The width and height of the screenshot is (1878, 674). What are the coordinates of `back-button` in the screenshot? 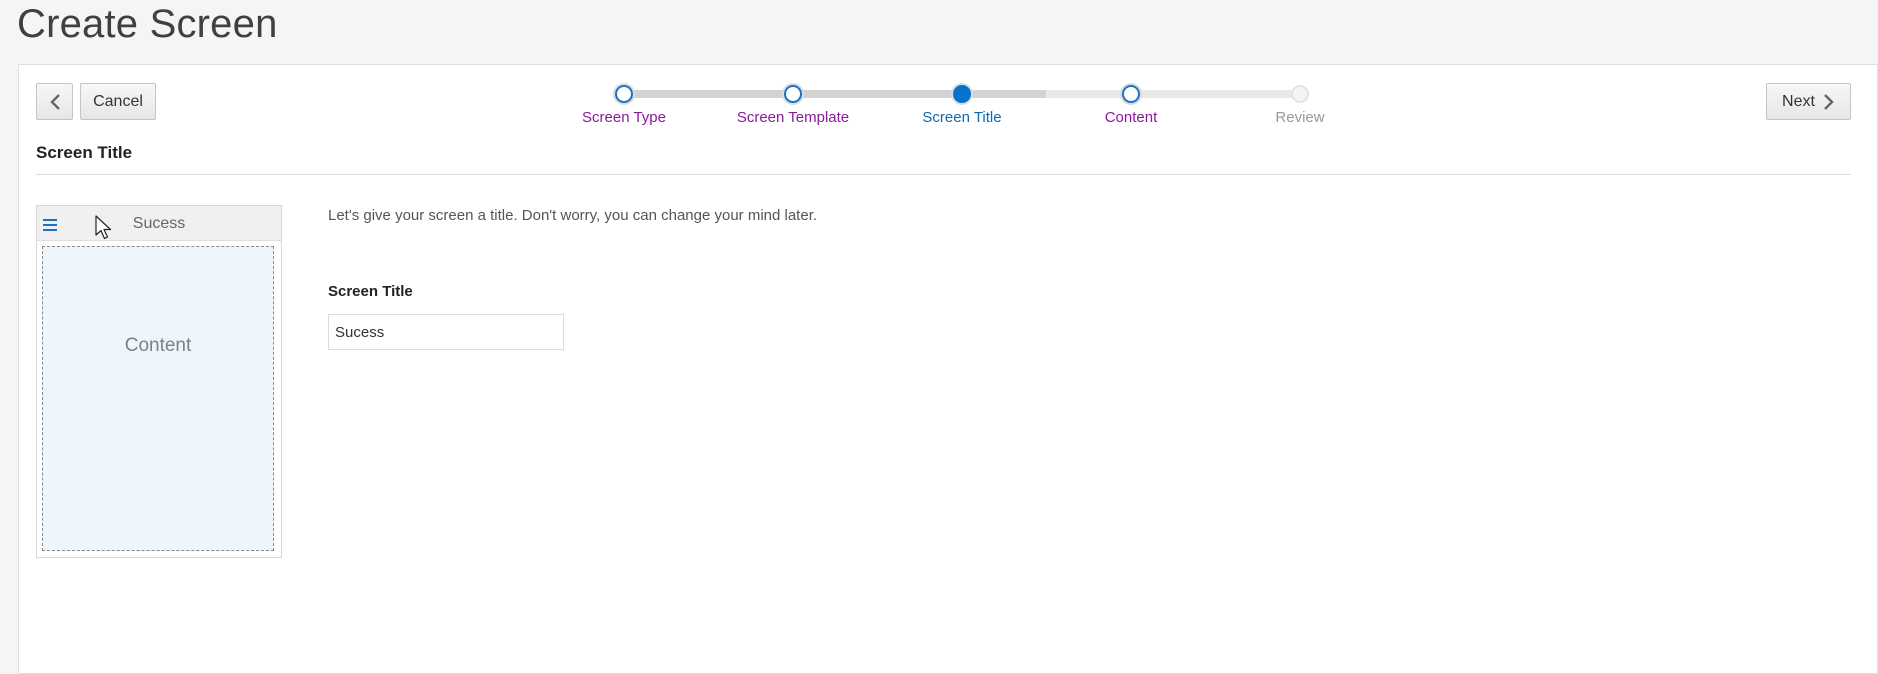 It's located at (54, 101).